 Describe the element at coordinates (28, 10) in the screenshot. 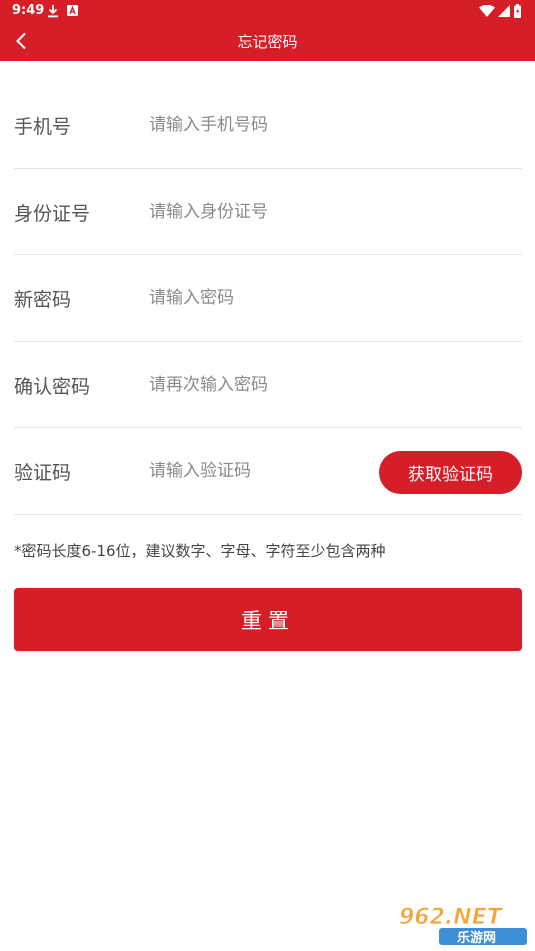

I see `status-time: 9:49` at that location.